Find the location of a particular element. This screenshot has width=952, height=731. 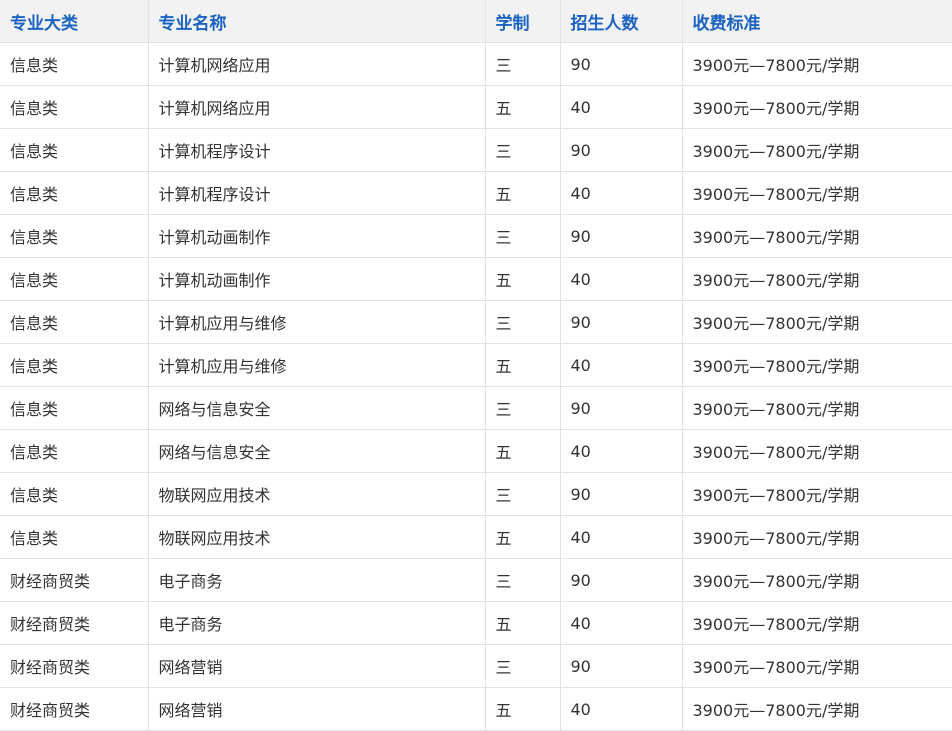

header-major-category: 专业大类 is located at coordinates (74, 21).